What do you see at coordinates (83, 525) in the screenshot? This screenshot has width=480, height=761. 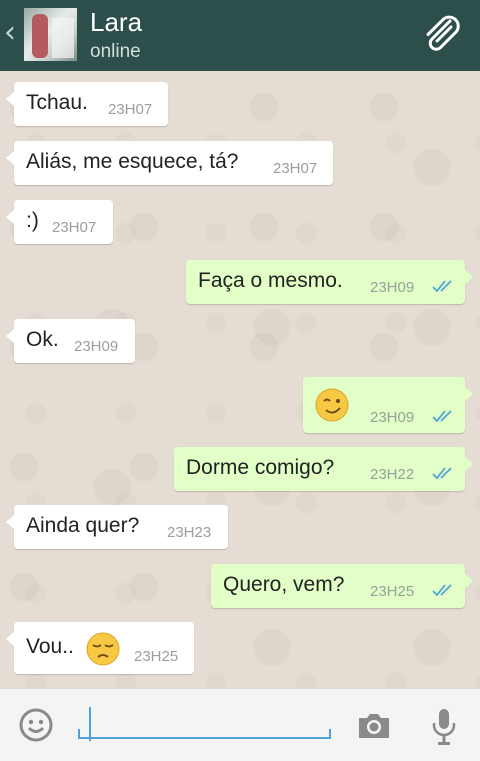 I see `message-text: Ainda quer?` at bounding box center [83, 525].